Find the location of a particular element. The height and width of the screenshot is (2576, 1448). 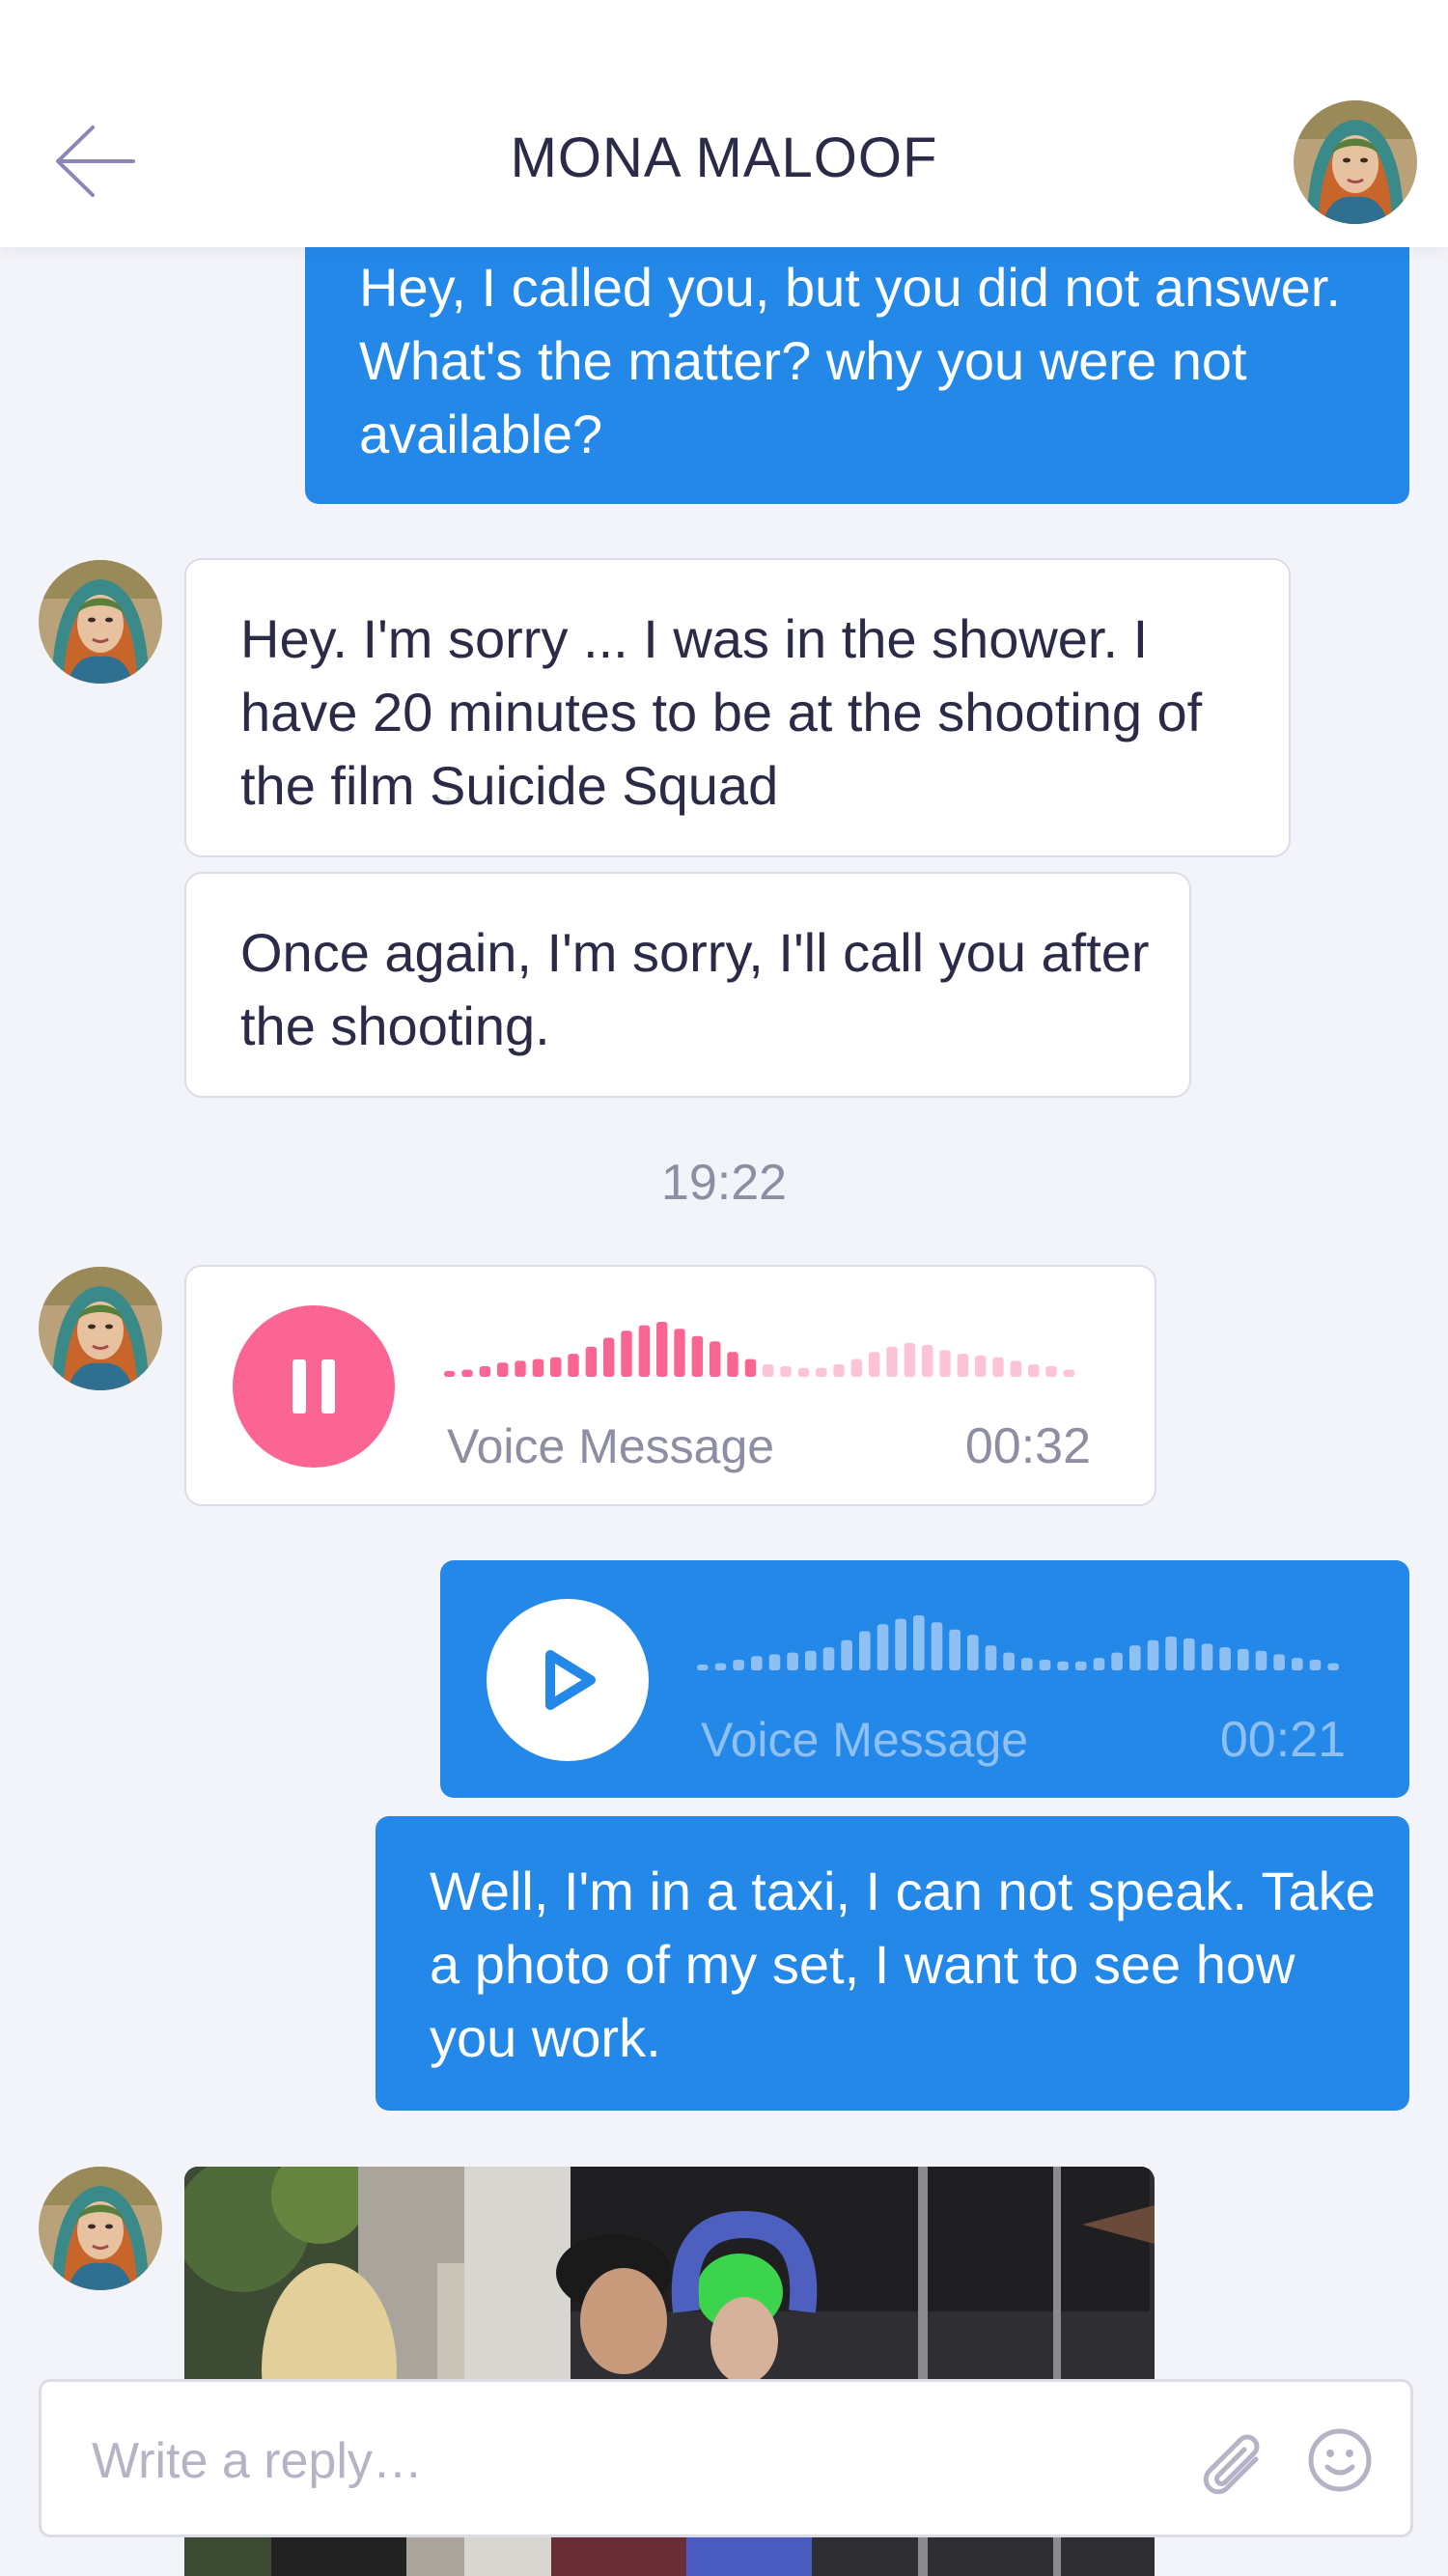

play-icon is located at coordinates (570, 1680).